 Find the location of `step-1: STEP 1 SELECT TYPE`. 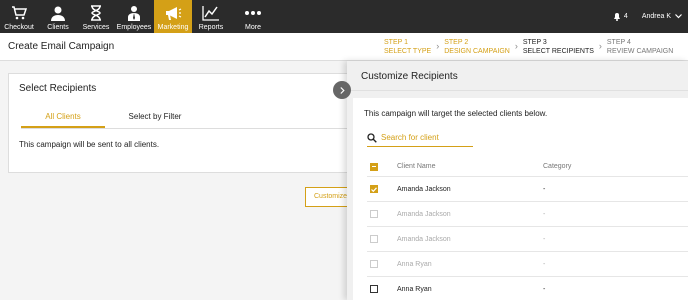

step-1: STEP 1 SELECT TYPE is located at coordinates (407, 47).